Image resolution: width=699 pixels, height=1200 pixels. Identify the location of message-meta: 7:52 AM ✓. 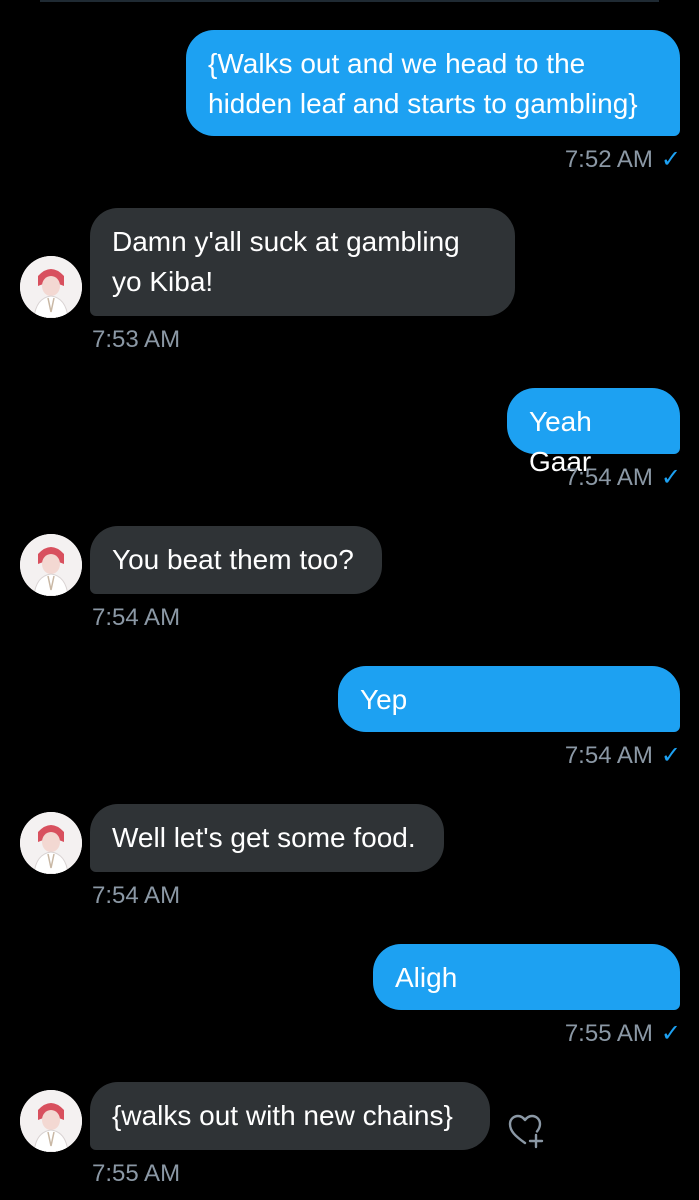
(623, 160).